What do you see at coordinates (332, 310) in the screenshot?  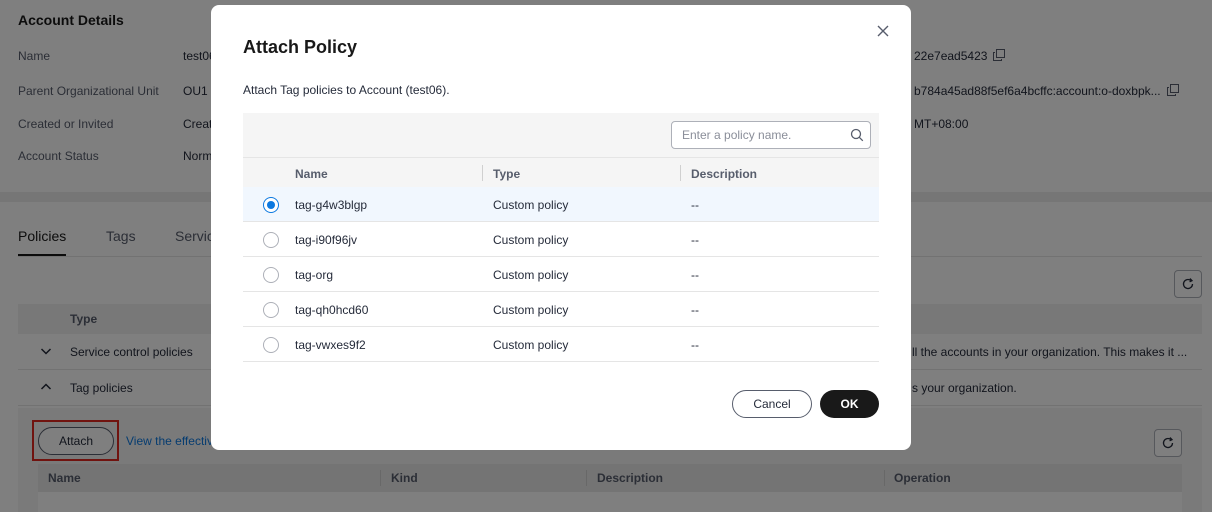 I see `policy-name: tag-qh0hcd60` at bounding box center [332, 310].